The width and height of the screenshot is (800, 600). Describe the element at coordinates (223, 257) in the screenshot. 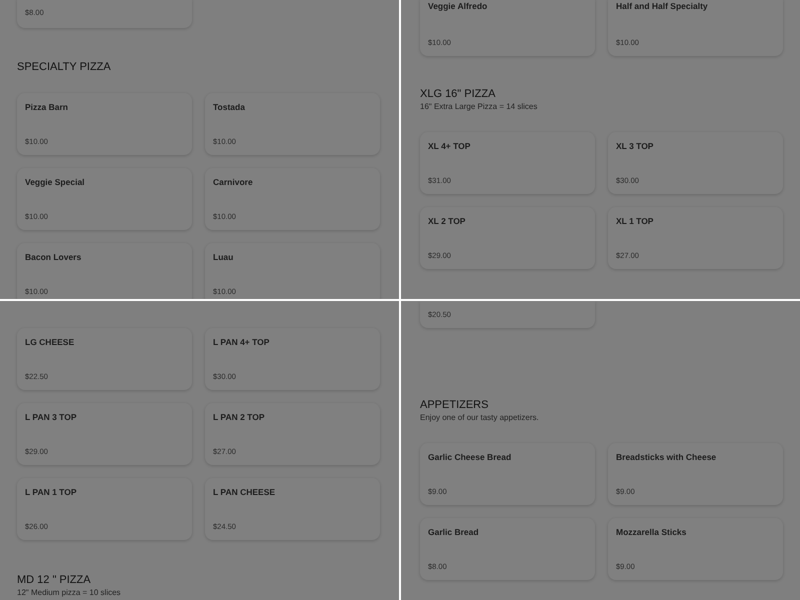

I see `item-name: Luau` at that location.